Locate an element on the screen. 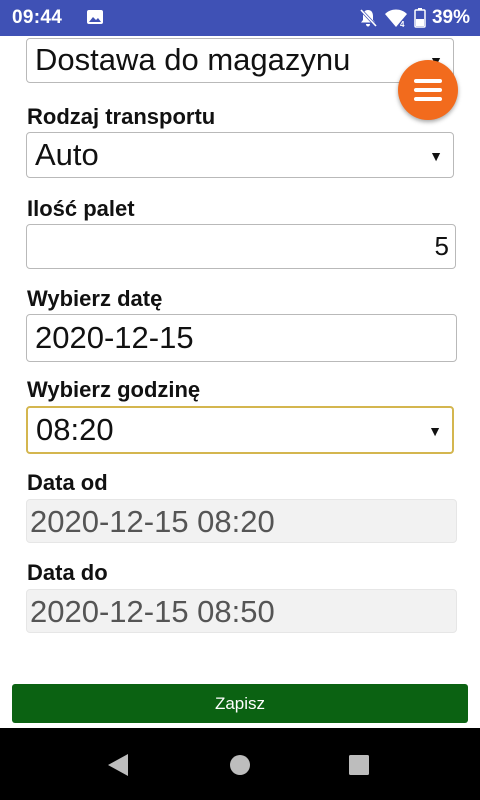  pallets-label: Ilość palet is located at coordinates (81, 208).